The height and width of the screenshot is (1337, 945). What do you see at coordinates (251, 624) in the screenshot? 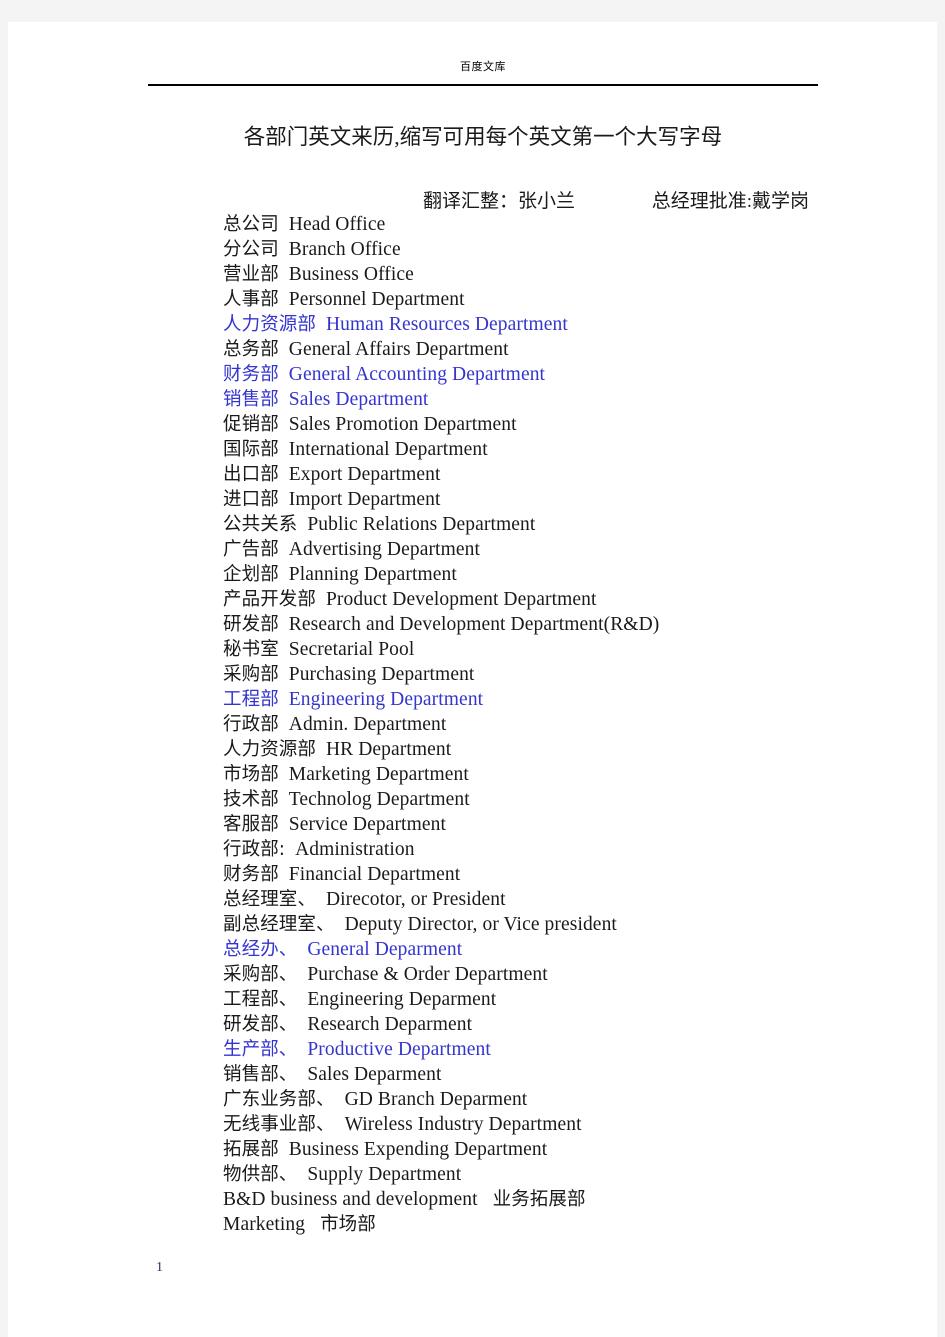
I see `department-name-cn: 研发部` at bounding box center [251, 624].